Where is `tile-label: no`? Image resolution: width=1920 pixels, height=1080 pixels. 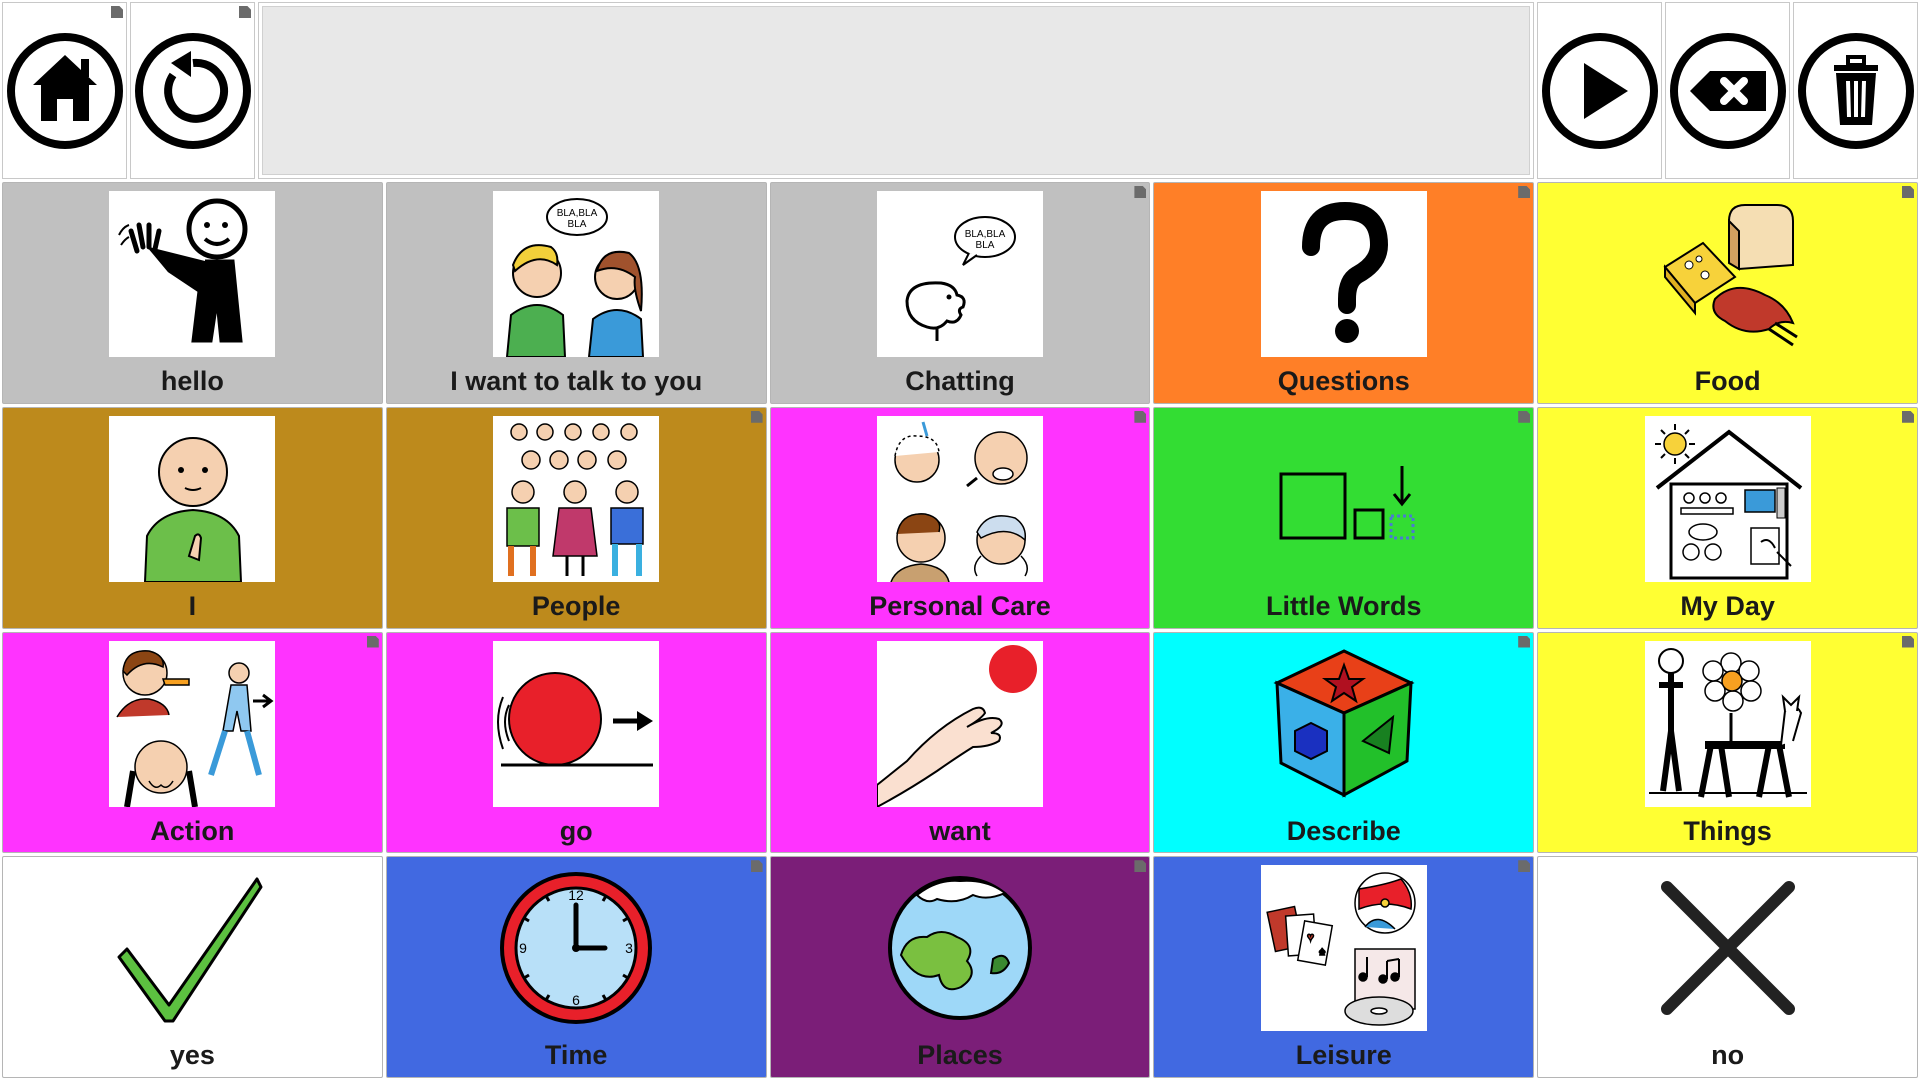 tile-label: no is located at coordinates (1728, 1055).